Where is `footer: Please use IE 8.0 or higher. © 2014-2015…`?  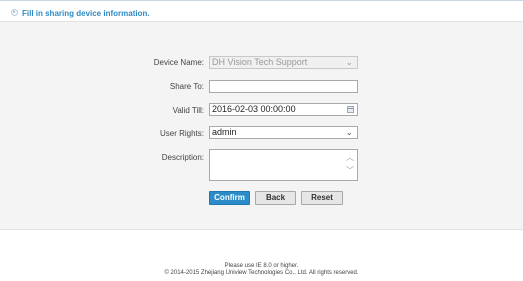
footer: Please use IE 8.0 or higher. © 2014-2015… is located at coordinates (261, 270).